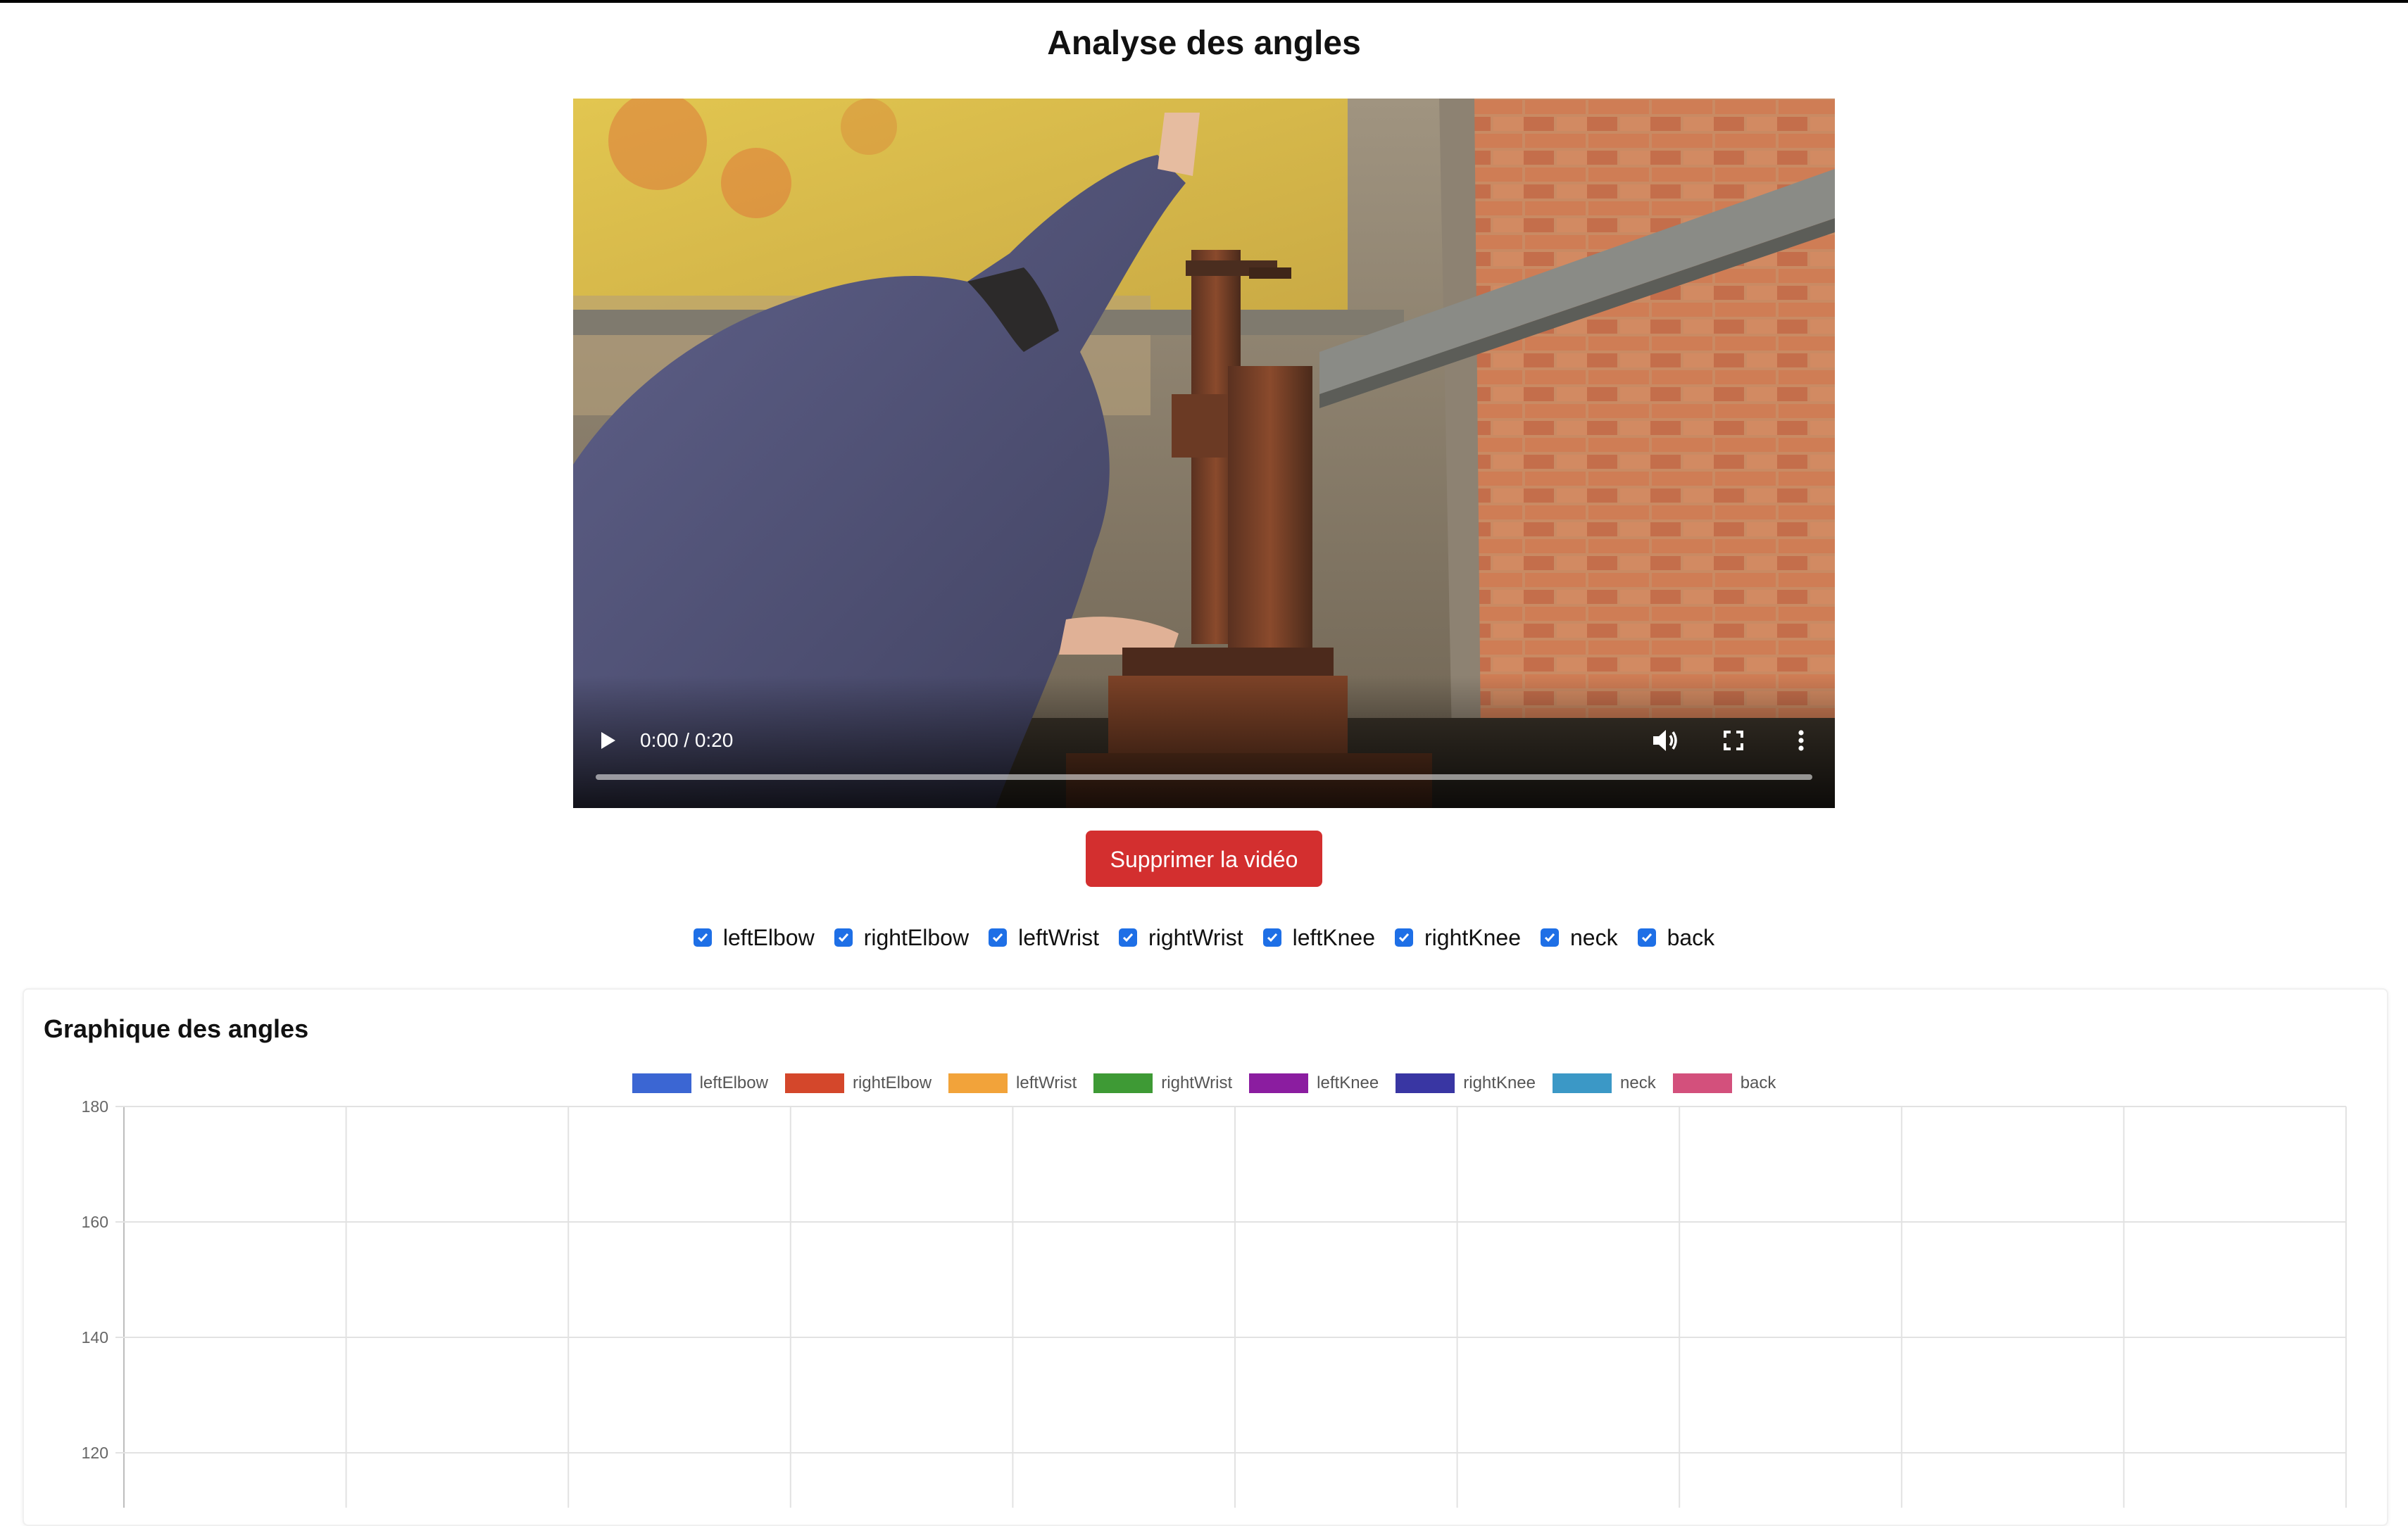 Image resolution: width=2408 pixels, height=1526 pixels. I want to click on y-tick-label: 120, so click(95, 1453).